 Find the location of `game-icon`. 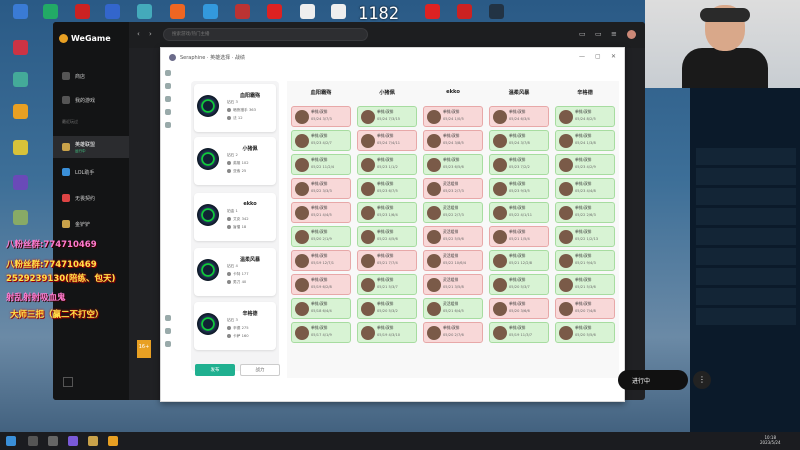

game-icon is located at coordinates (168, 99).